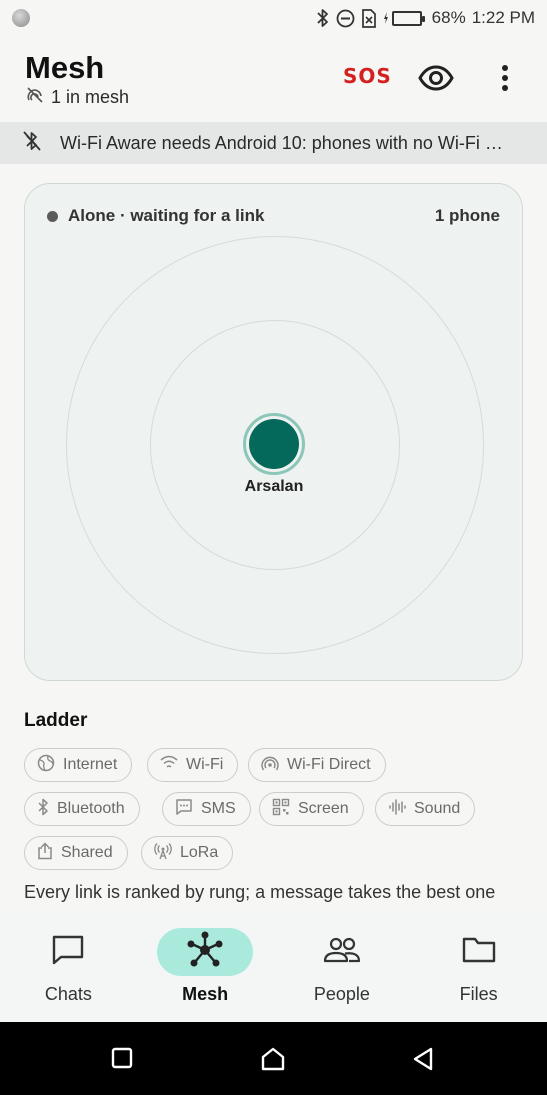 This screenshot has height=1095, width=547. I want to click on chip-shared: Shared, so click(76, 853).